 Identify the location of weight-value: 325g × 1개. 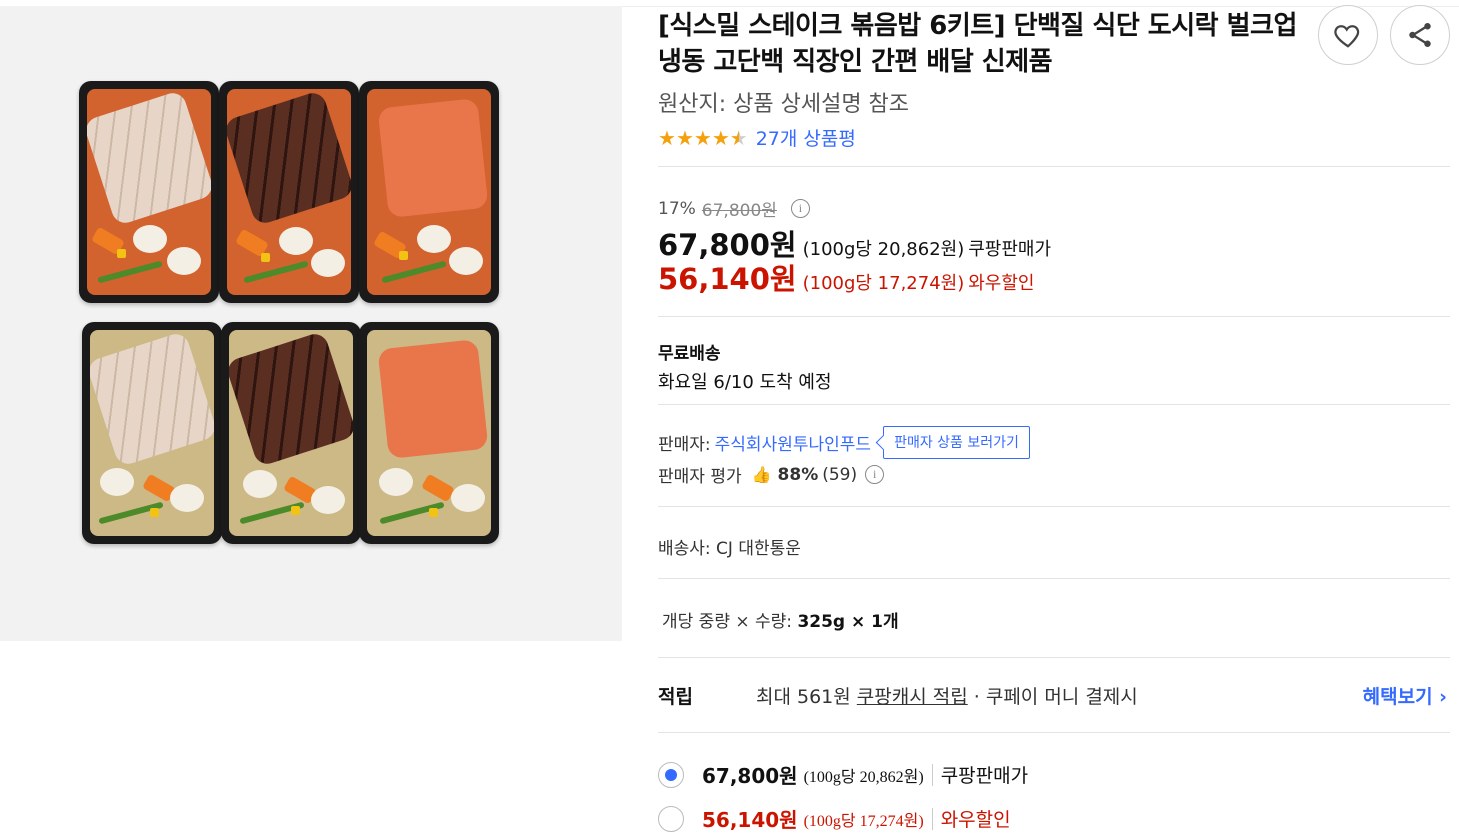
(848, 622).